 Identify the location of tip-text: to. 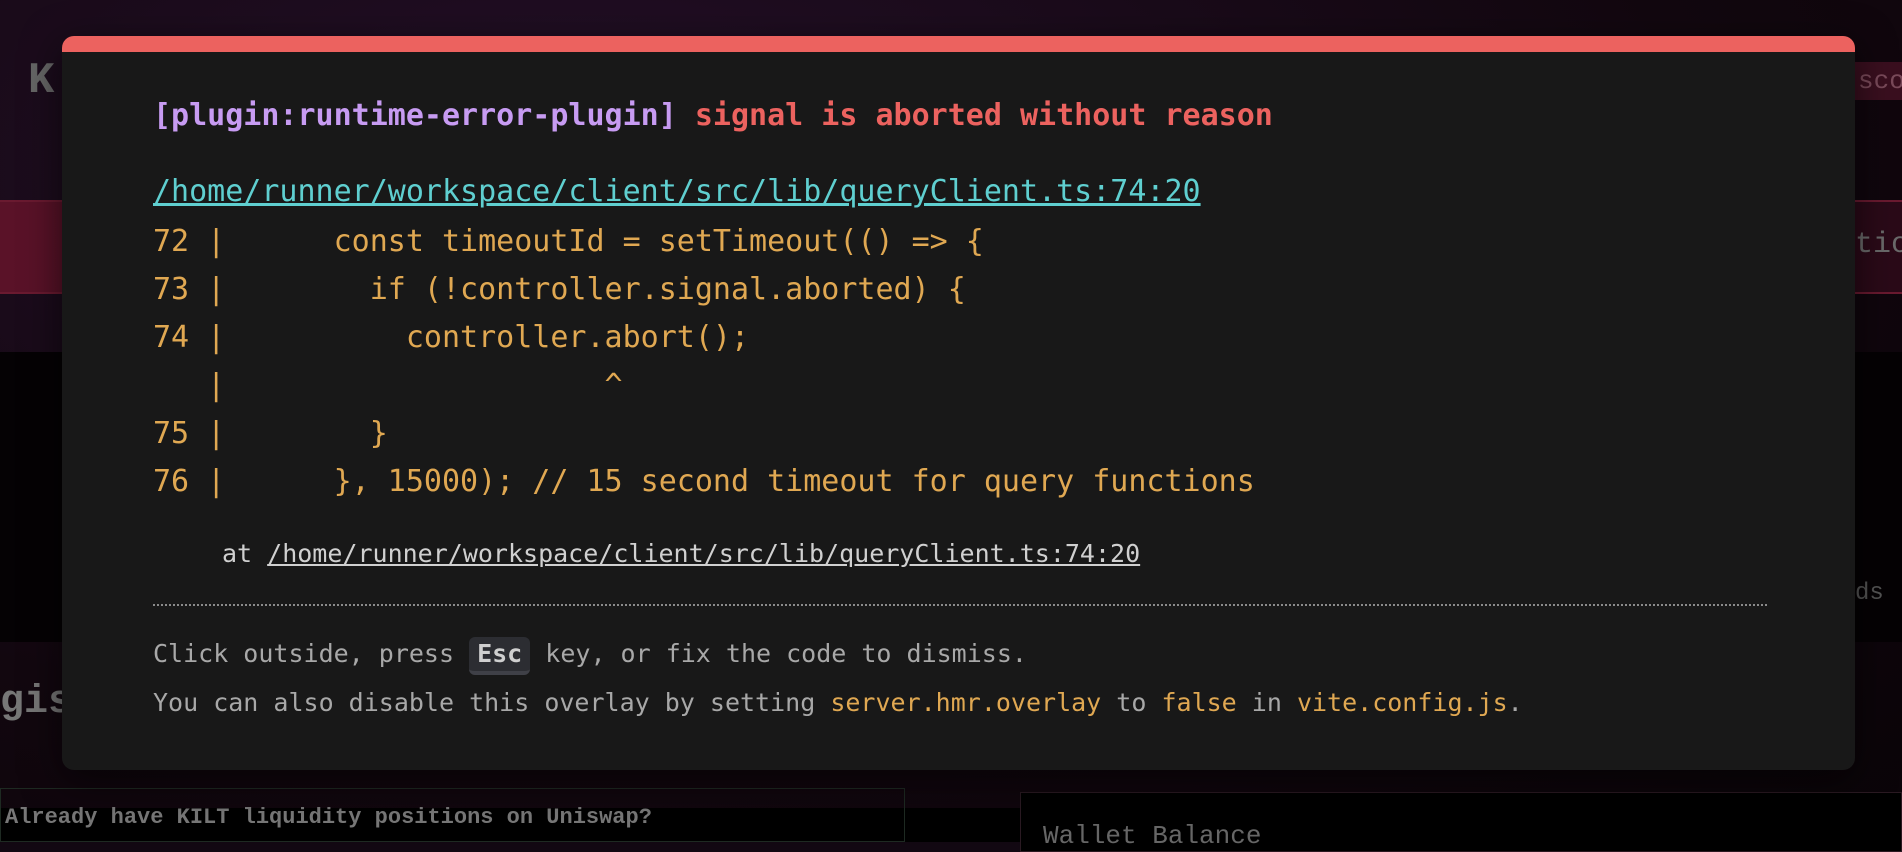
(1131, 702).